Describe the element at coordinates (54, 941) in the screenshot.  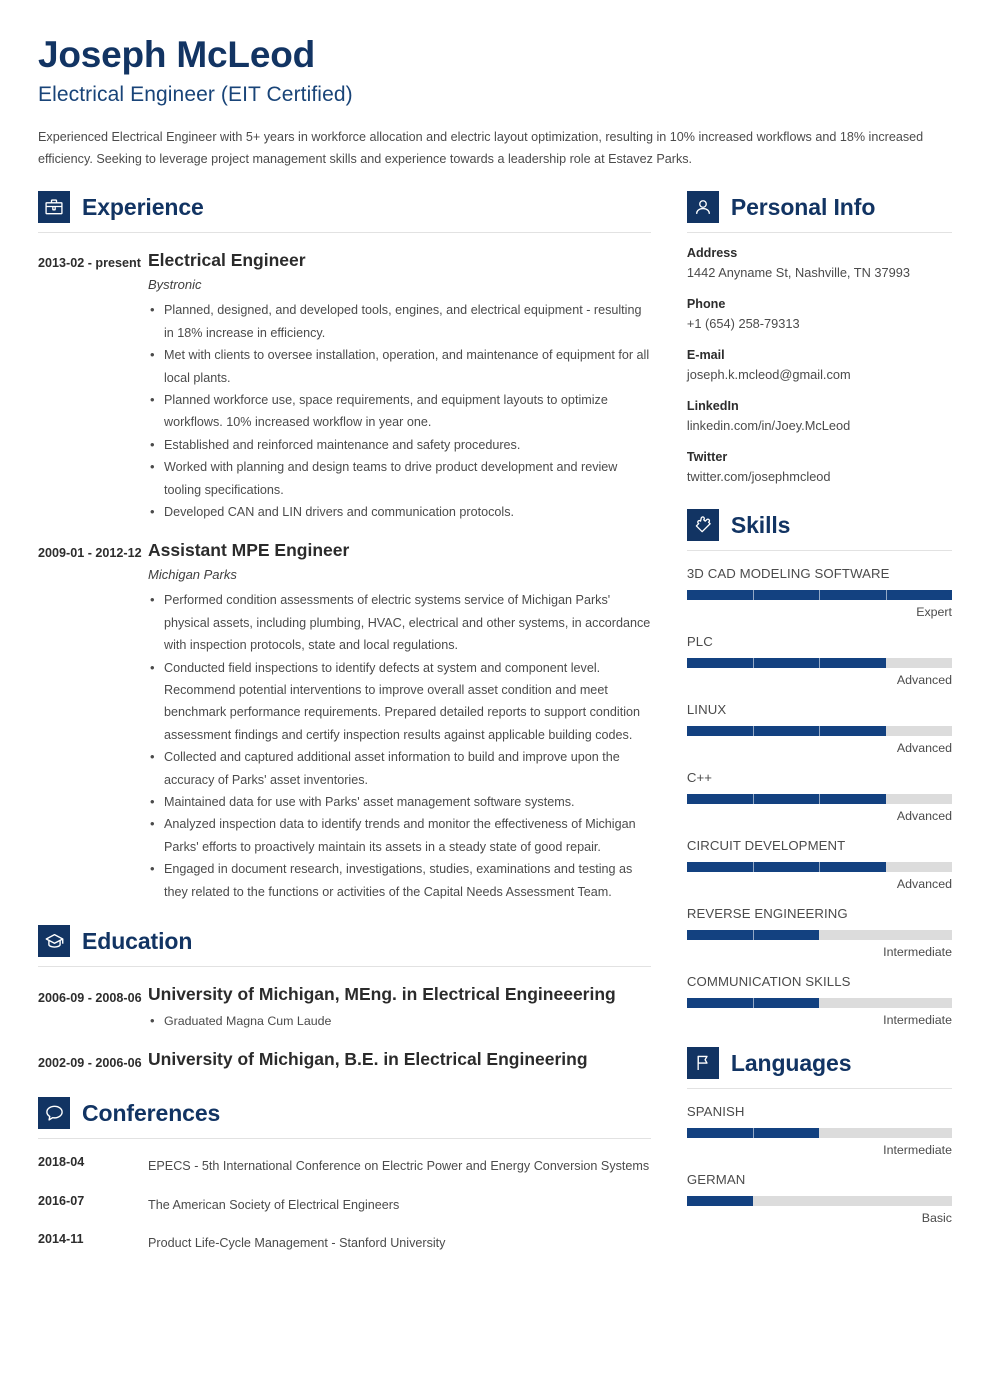
I see `graduation-cap-icon` at that location.